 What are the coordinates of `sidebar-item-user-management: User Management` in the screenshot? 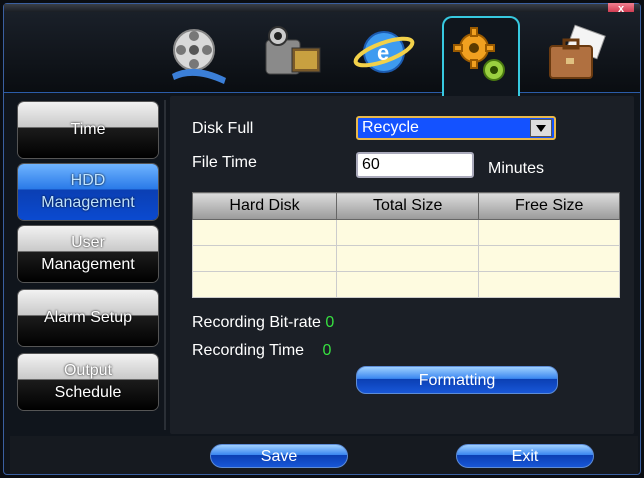 It's located at (88, 254).